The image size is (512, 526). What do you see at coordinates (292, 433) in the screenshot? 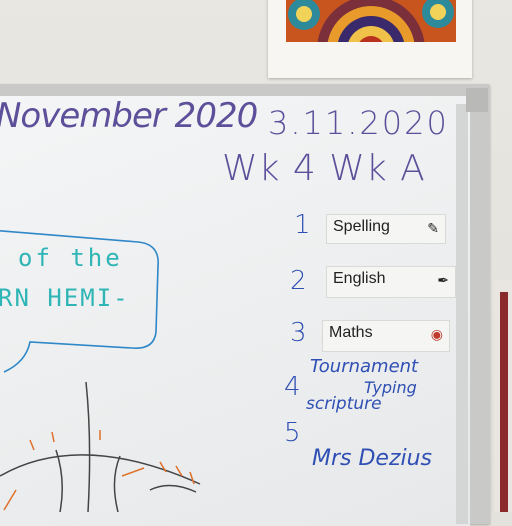
I see `schedule-number-5: 5` at bounding box center [292, 433].